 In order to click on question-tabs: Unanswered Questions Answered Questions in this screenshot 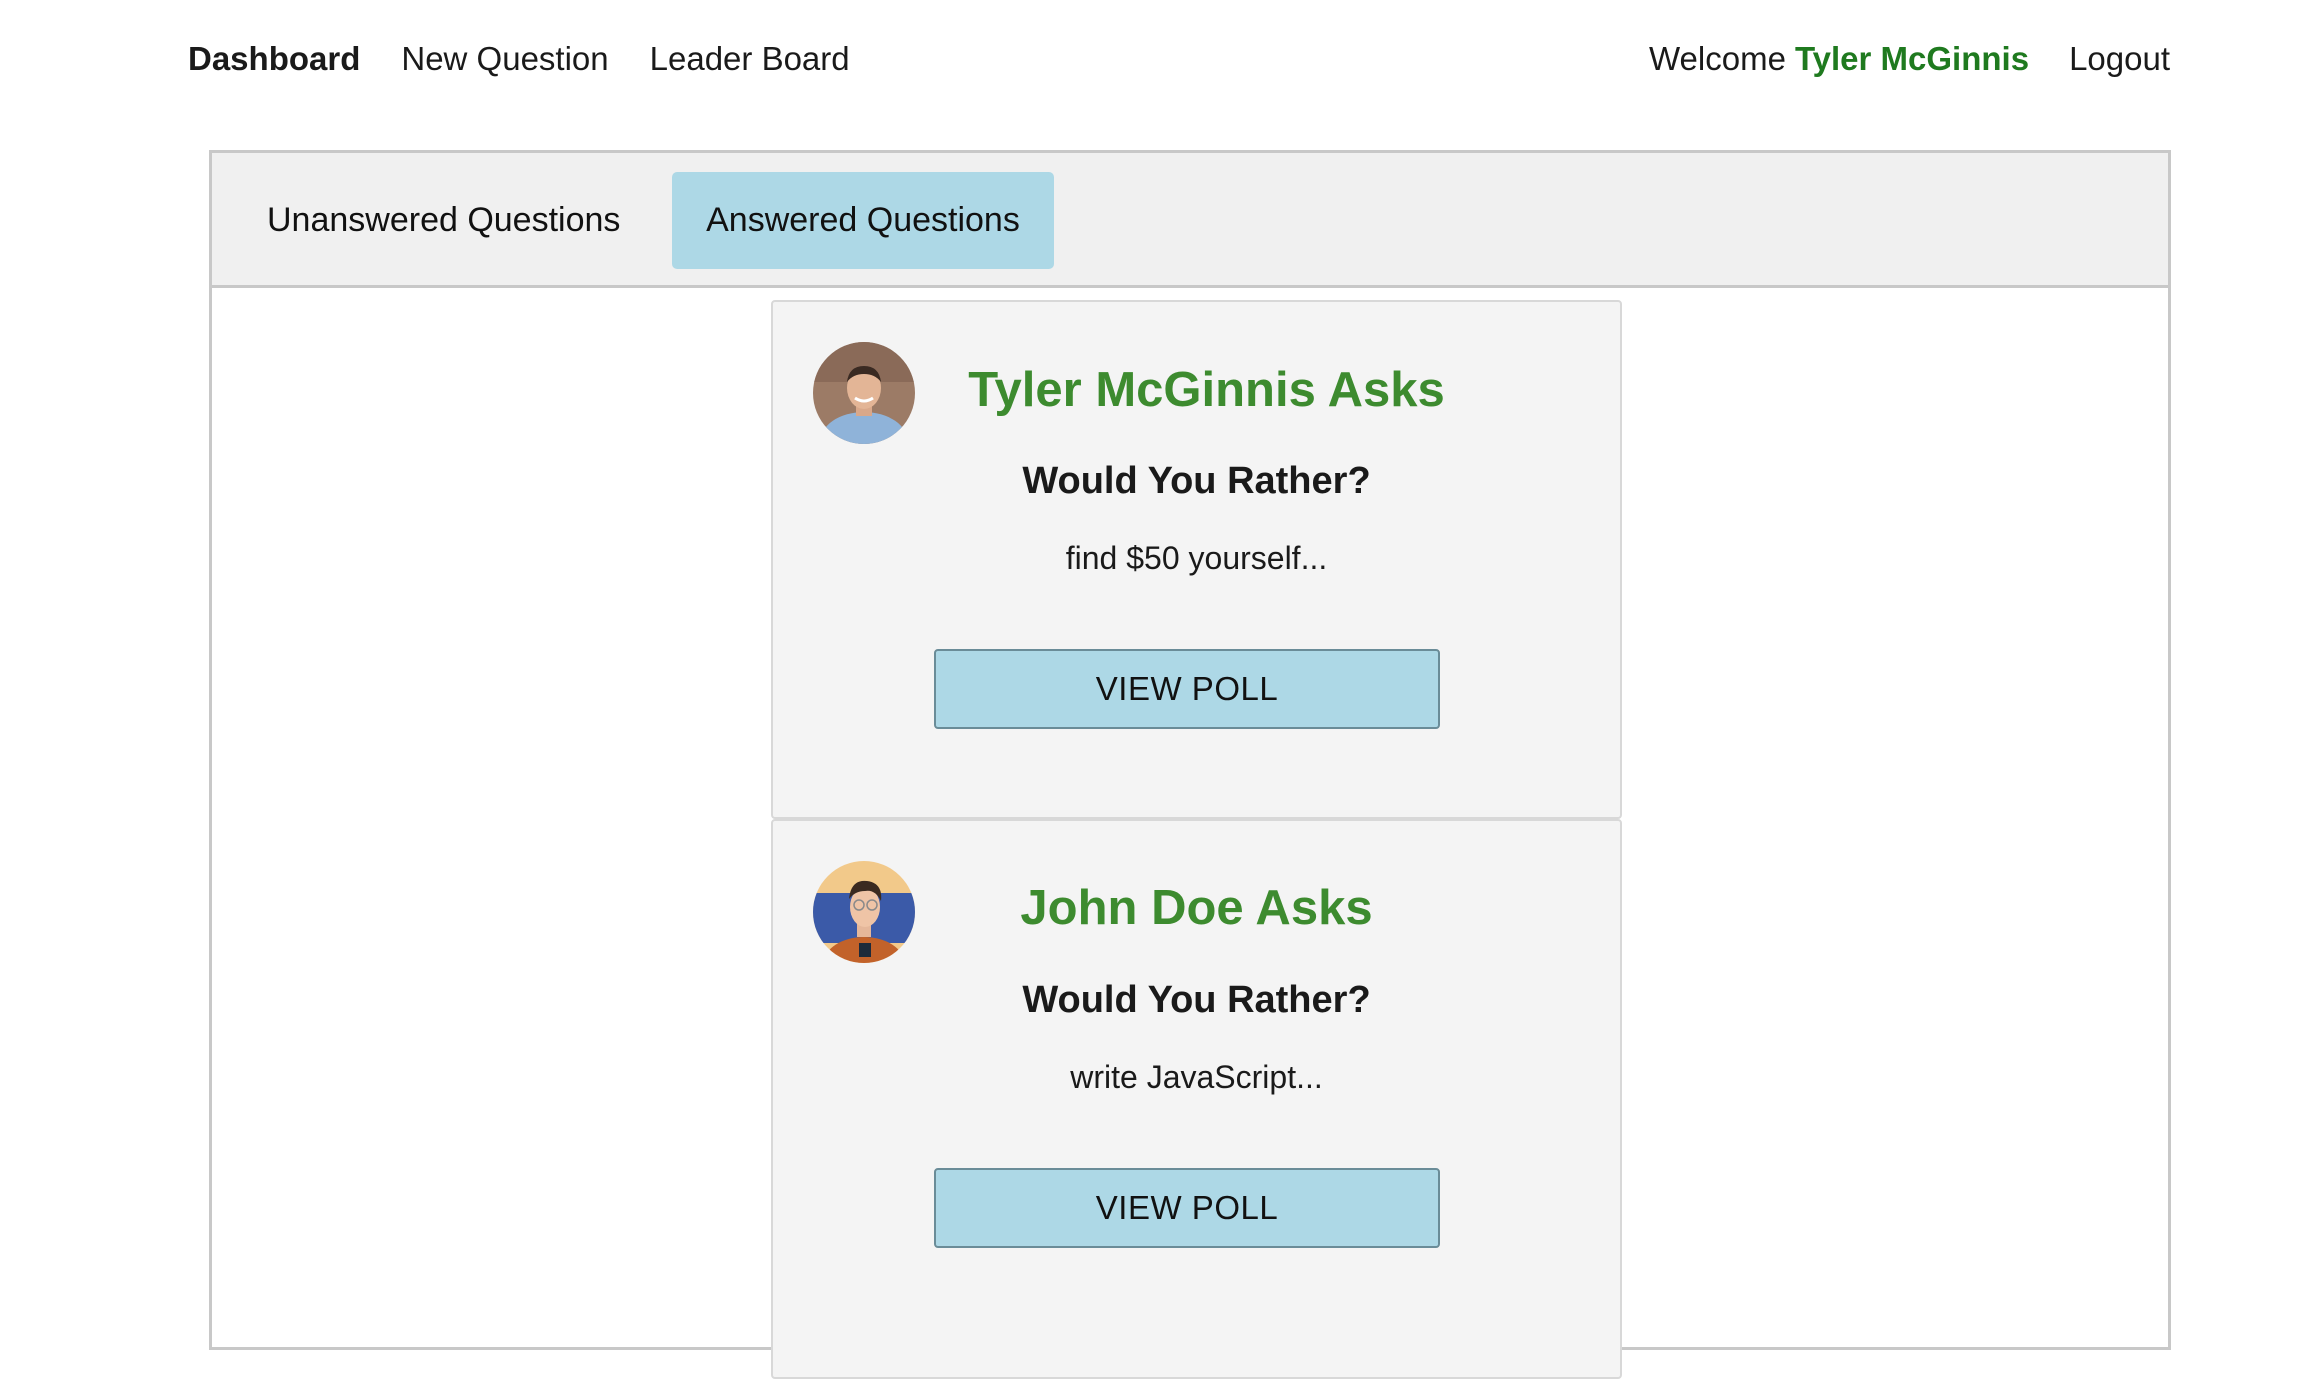, I will do `click(1190, 220)`.